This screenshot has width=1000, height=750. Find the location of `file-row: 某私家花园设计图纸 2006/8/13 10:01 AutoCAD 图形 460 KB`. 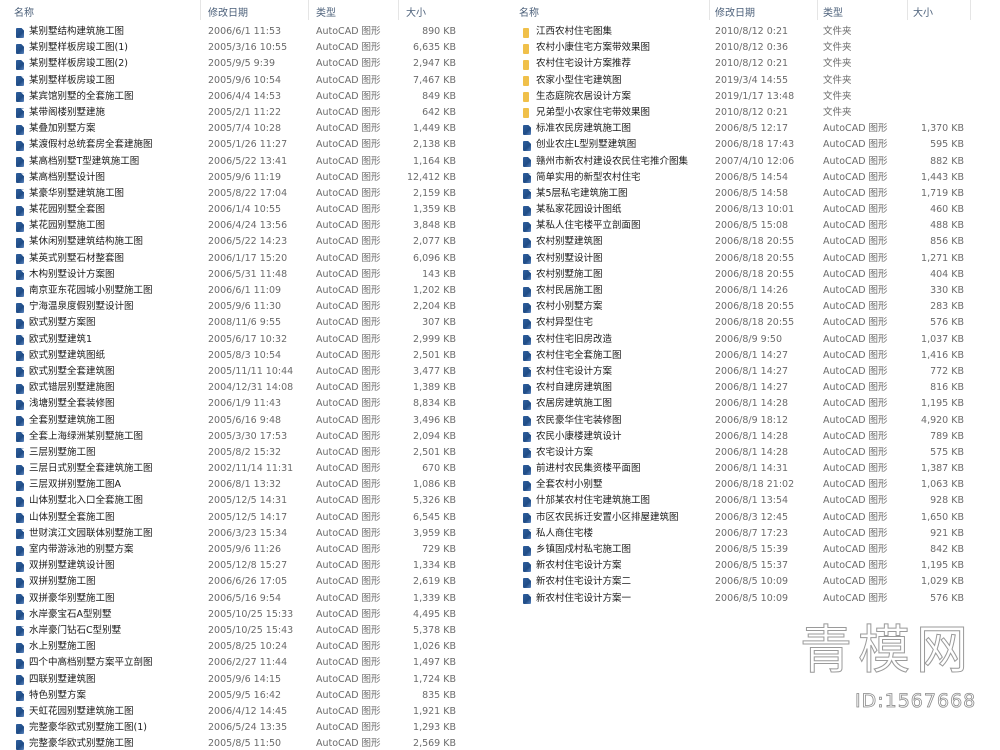

file-row: 某私家花园设计图纸 2006/8/13 10:01 AutoCAD 图形 460 KB is located at coordinates (752, 210).